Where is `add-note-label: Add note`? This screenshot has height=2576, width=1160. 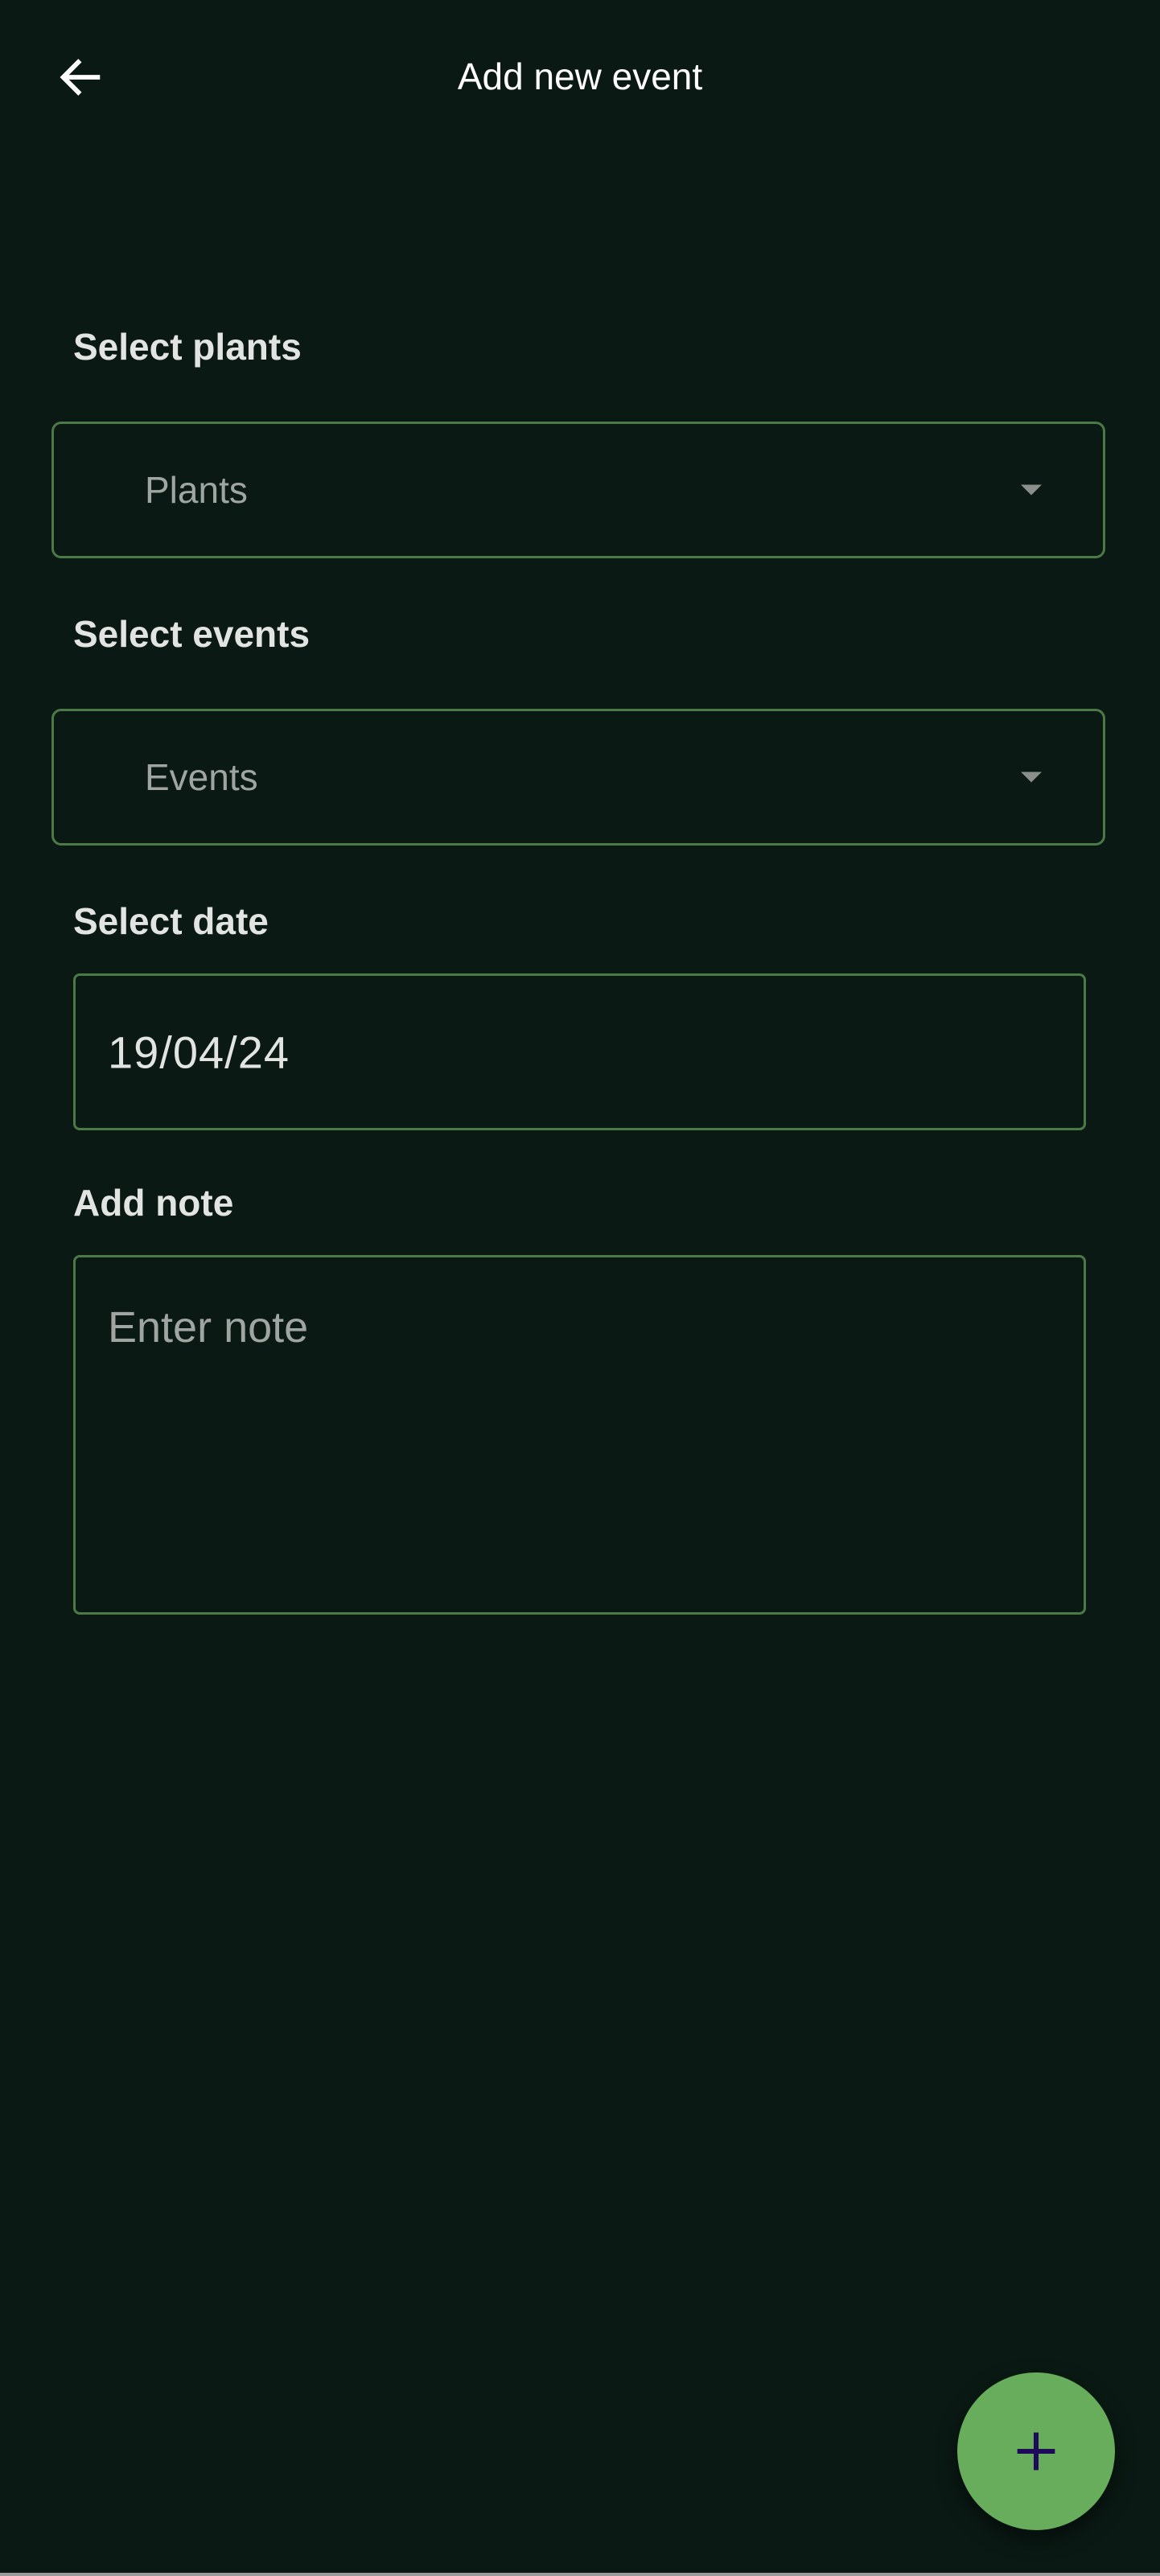 add-note-label: Add note is located at coordinates (153, 1203).